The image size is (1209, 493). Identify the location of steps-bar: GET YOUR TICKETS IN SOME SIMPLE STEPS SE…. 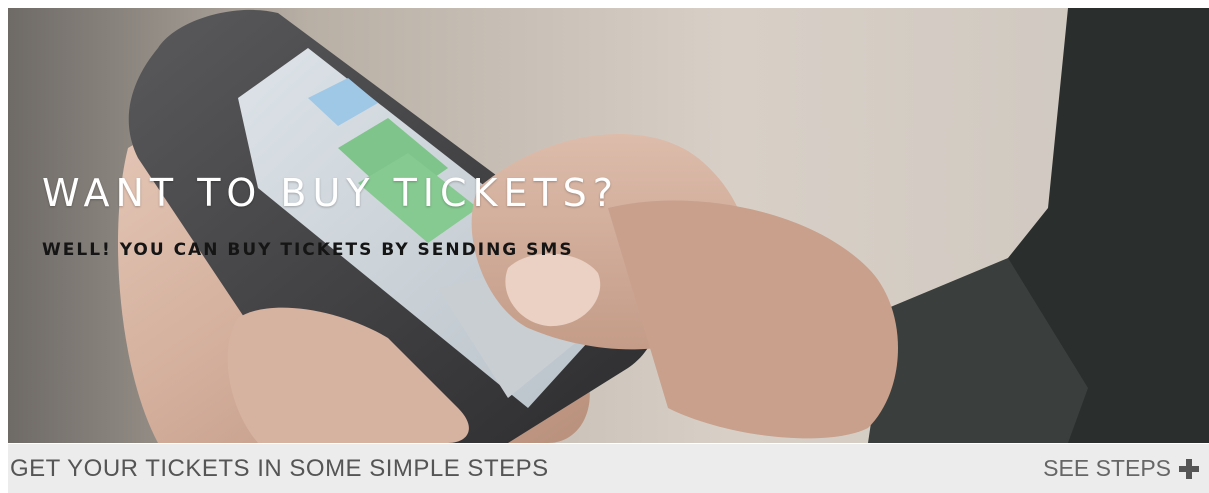
(608, 468).